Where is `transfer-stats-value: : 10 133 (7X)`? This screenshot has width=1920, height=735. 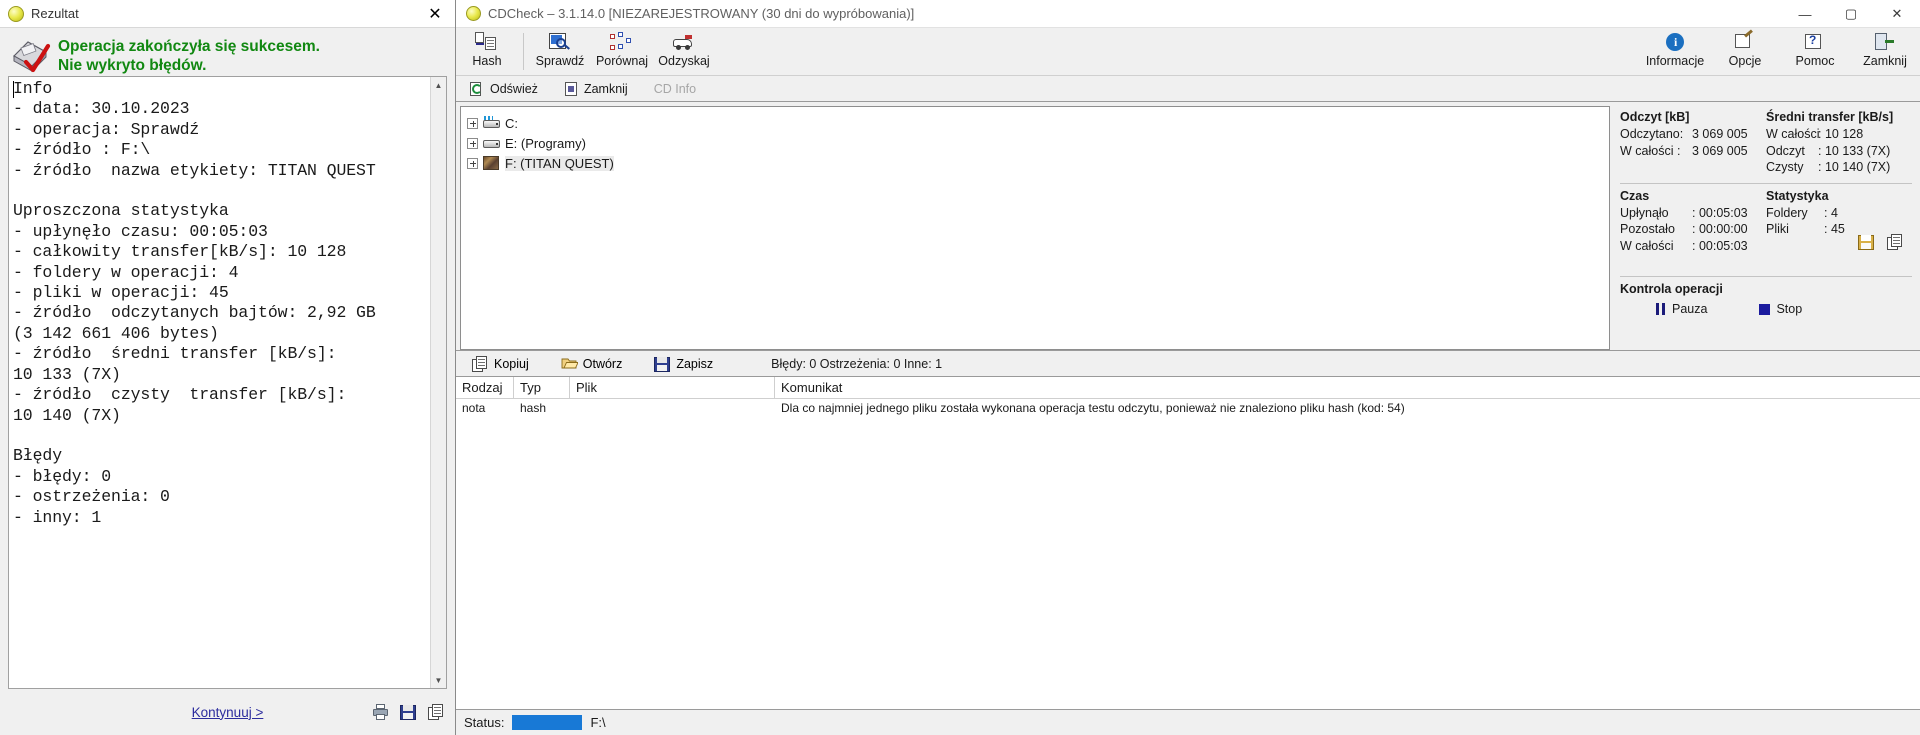 transfer-stats-value: : 10 133 (7X) is located at coordinates (1854, 150).